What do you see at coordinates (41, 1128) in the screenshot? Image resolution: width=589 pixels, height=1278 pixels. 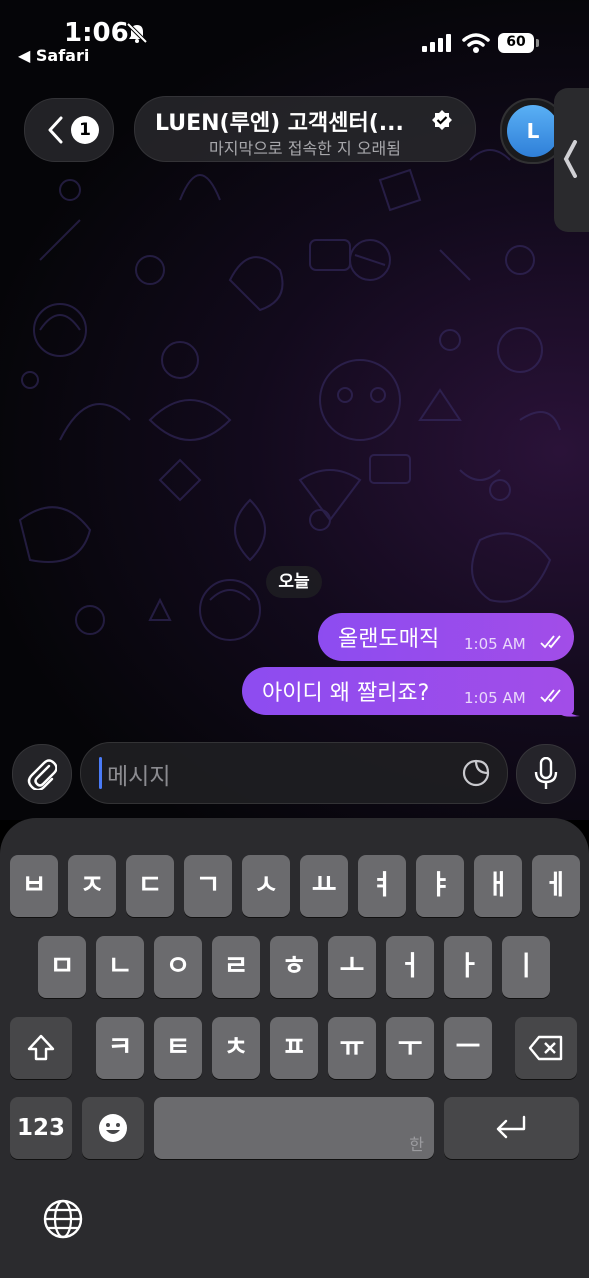 I see `numbers-key: 123` at bounding box center [41, 1128].